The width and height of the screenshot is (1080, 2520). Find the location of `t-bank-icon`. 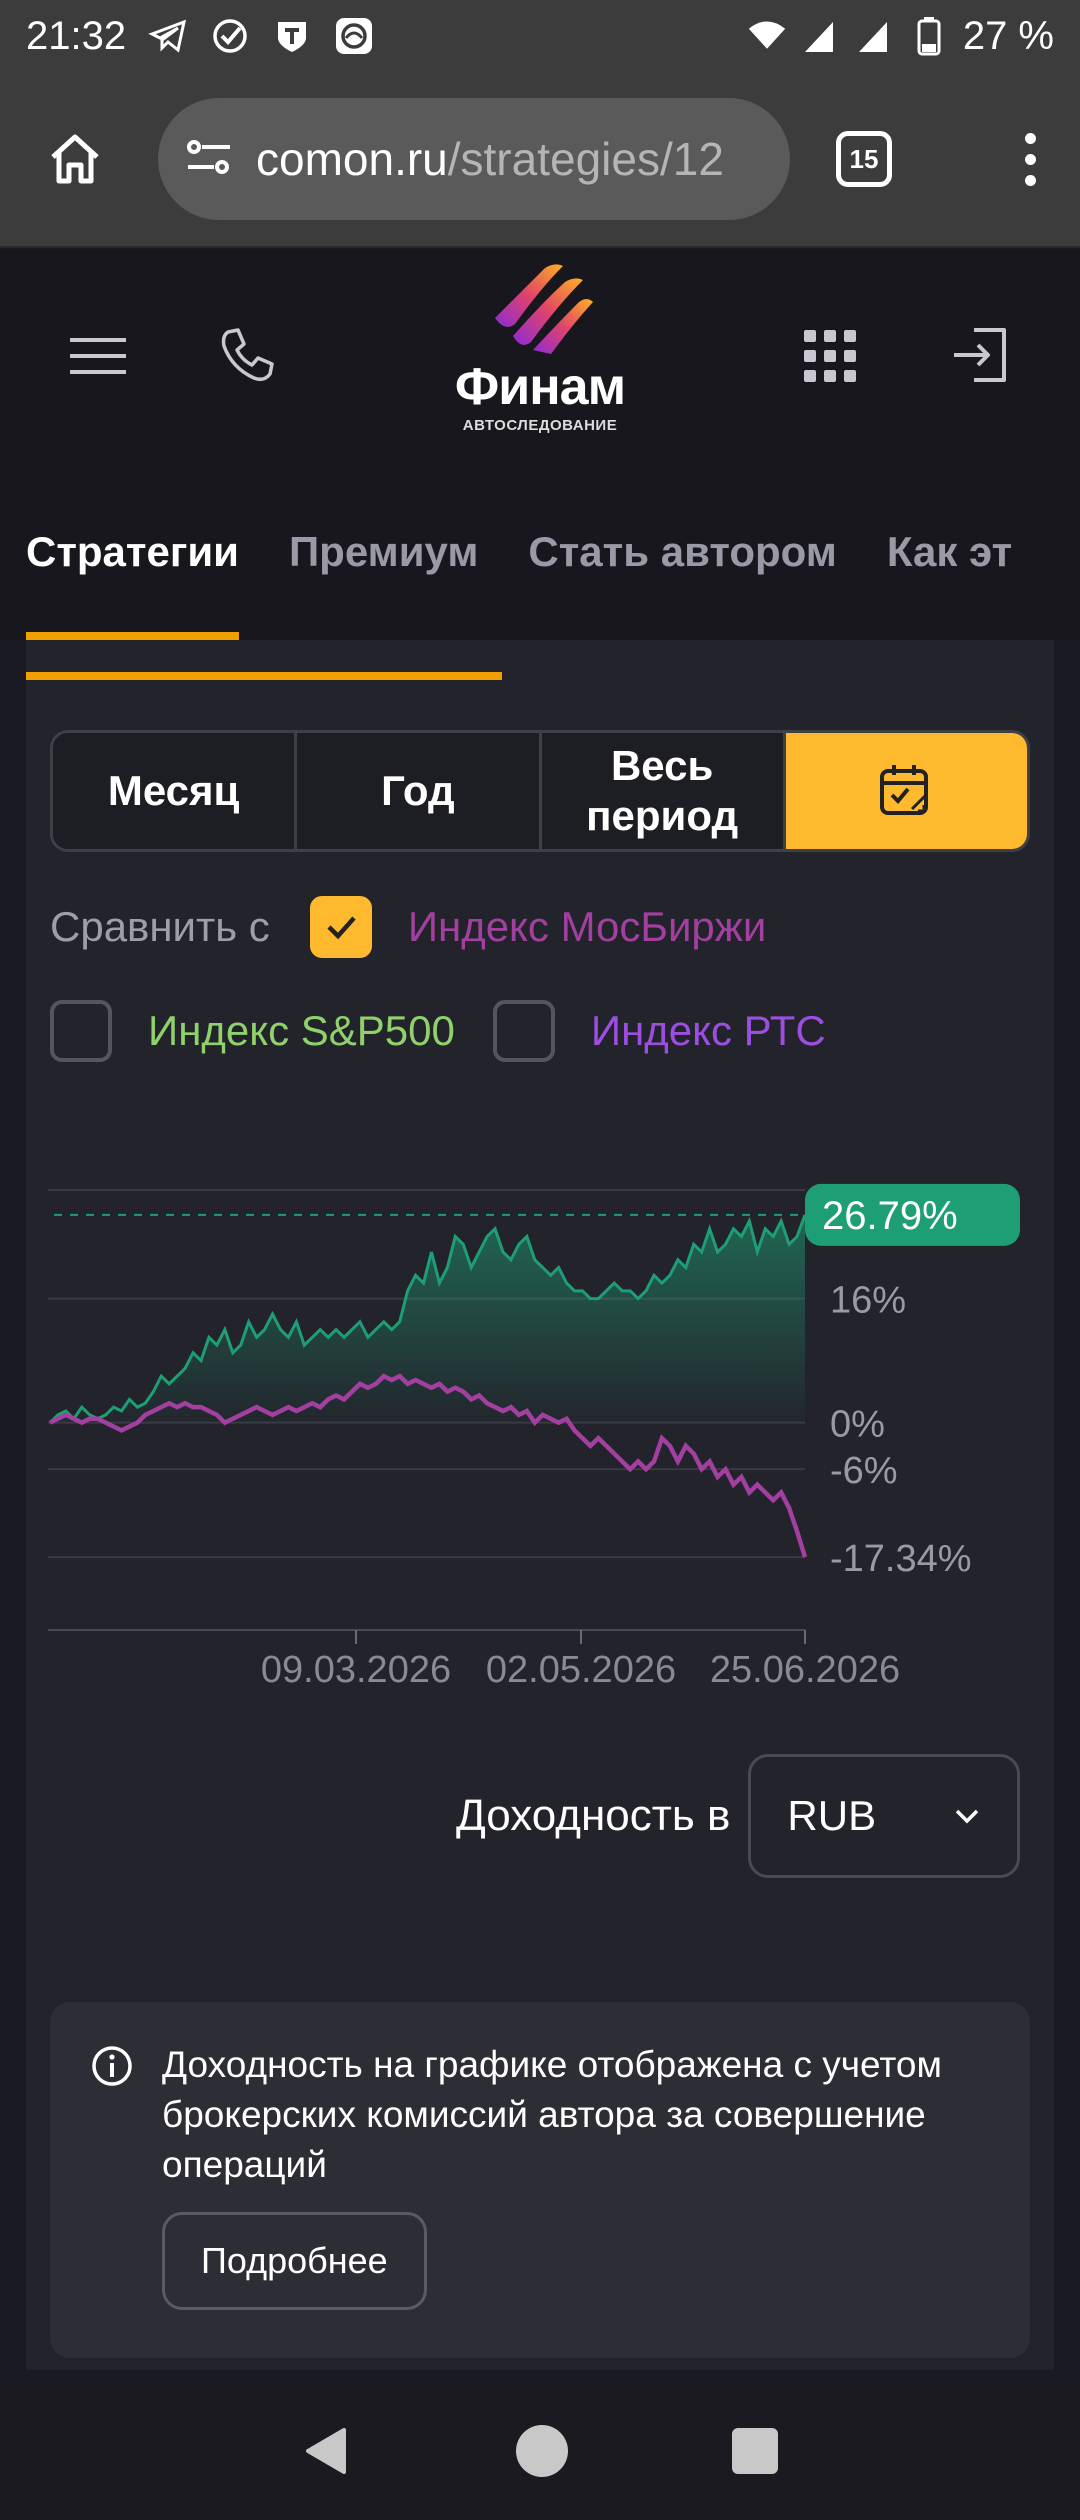

t-bank-icon is located at coordinates (292, 36).